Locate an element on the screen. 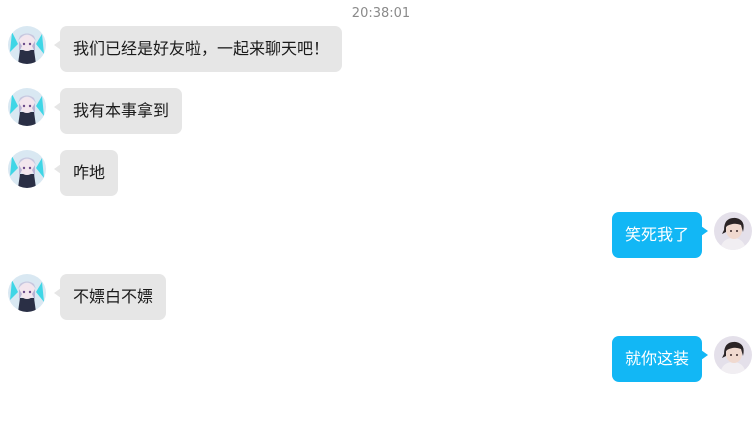 The width and height of the screenshot is (756, 421). message-row-incoming: 我们已经是好友啦，一起来聊天吧！ is located at coordinates (188, 50).